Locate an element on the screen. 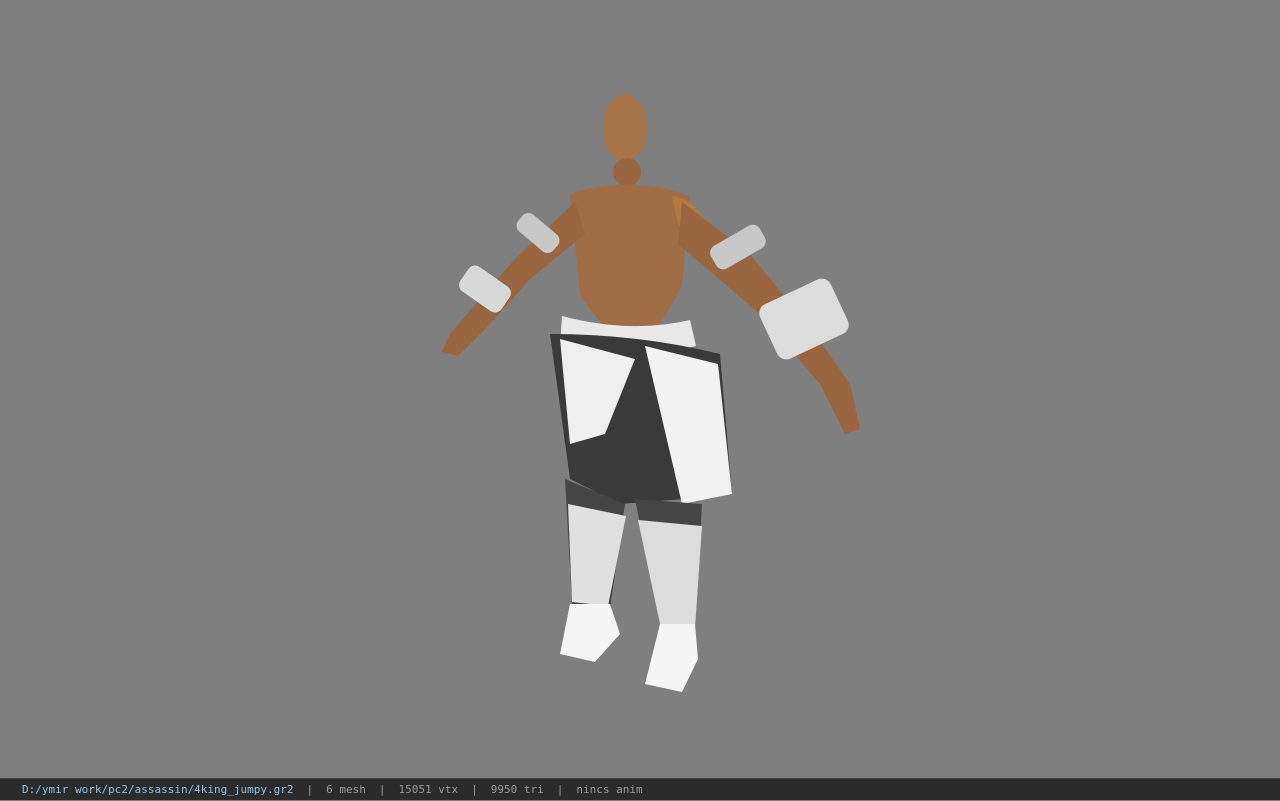 This screenshot has height=801, width=1280. model-left-boot is located at coordinates (590, 633).